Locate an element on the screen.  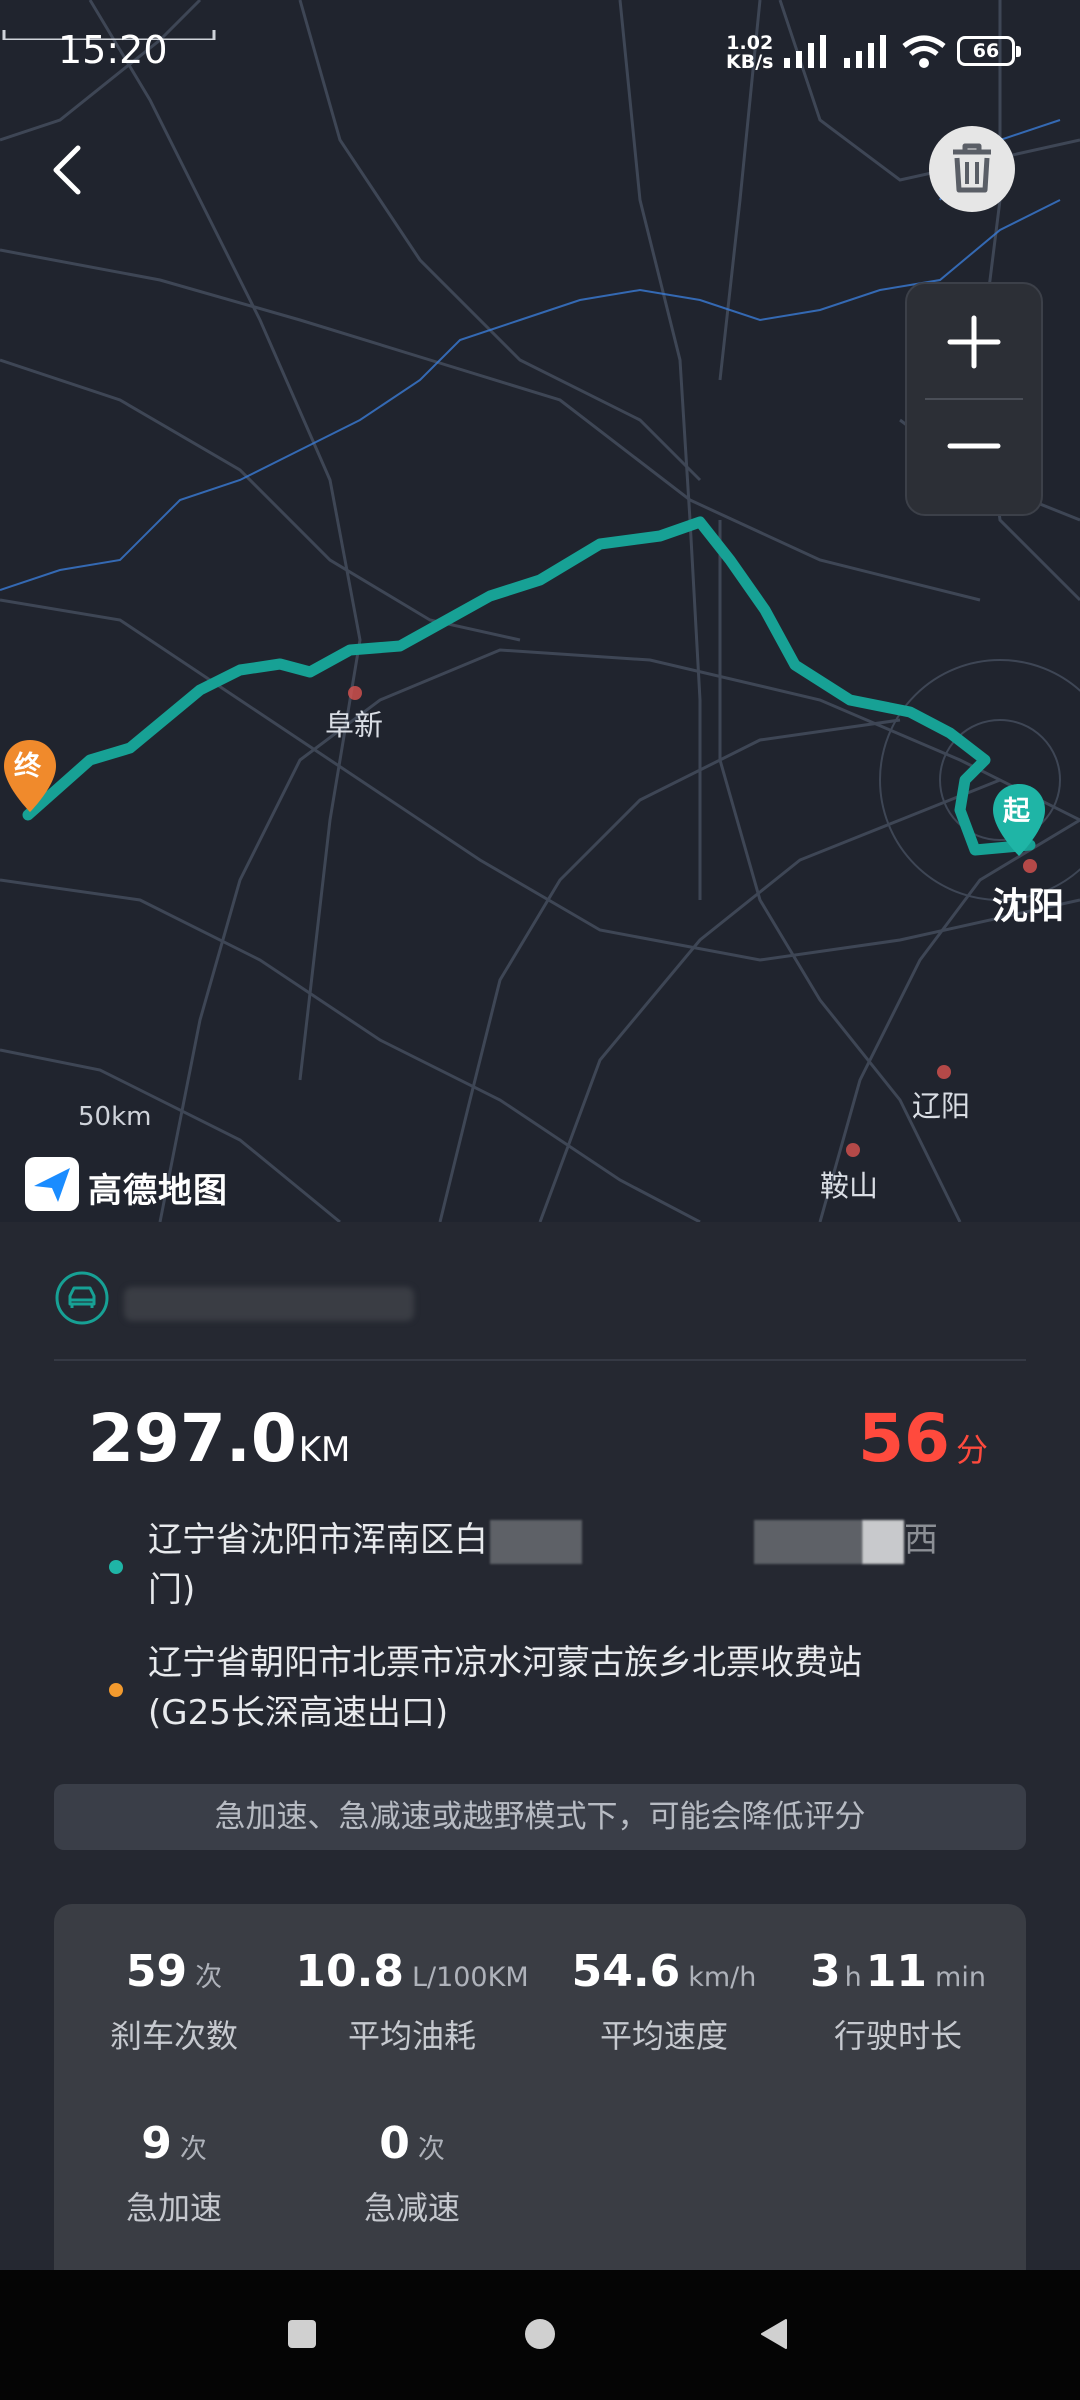
trash-icon is located at coordinates (972, 168).